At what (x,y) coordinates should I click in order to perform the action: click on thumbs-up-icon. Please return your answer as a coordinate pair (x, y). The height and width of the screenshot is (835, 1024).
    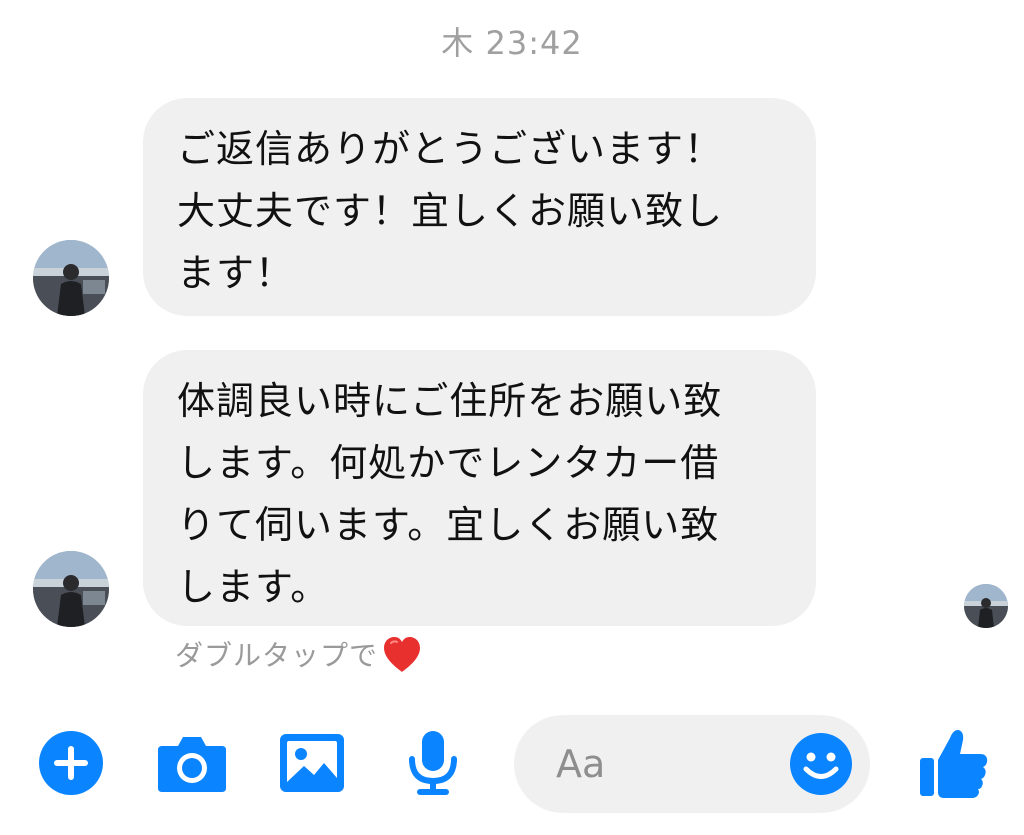
    Looking at the image, I should click on (954, 763).